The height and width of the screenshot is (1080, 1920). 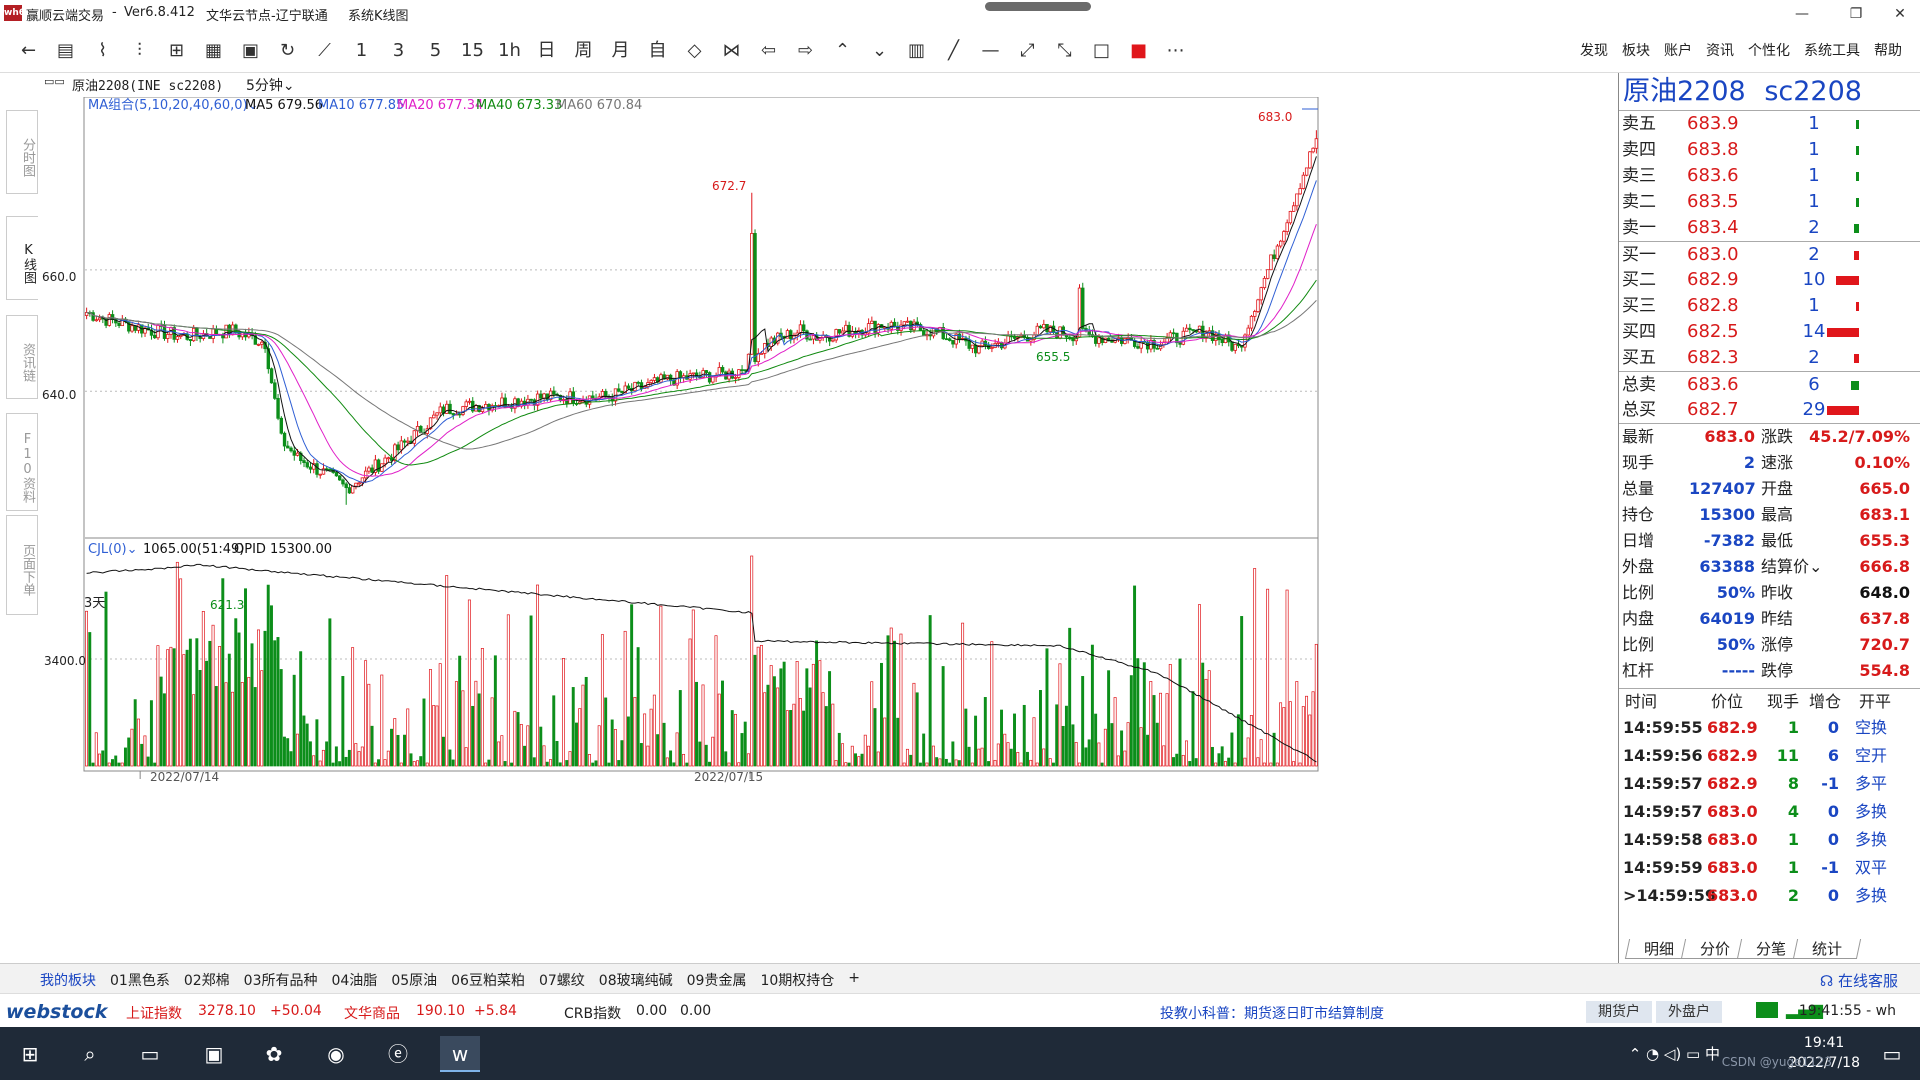 What do you see at coordinates (546, 50) in the screenshot?
I see `toolbar-icon-14: 日` at bounding box center [546, 50].